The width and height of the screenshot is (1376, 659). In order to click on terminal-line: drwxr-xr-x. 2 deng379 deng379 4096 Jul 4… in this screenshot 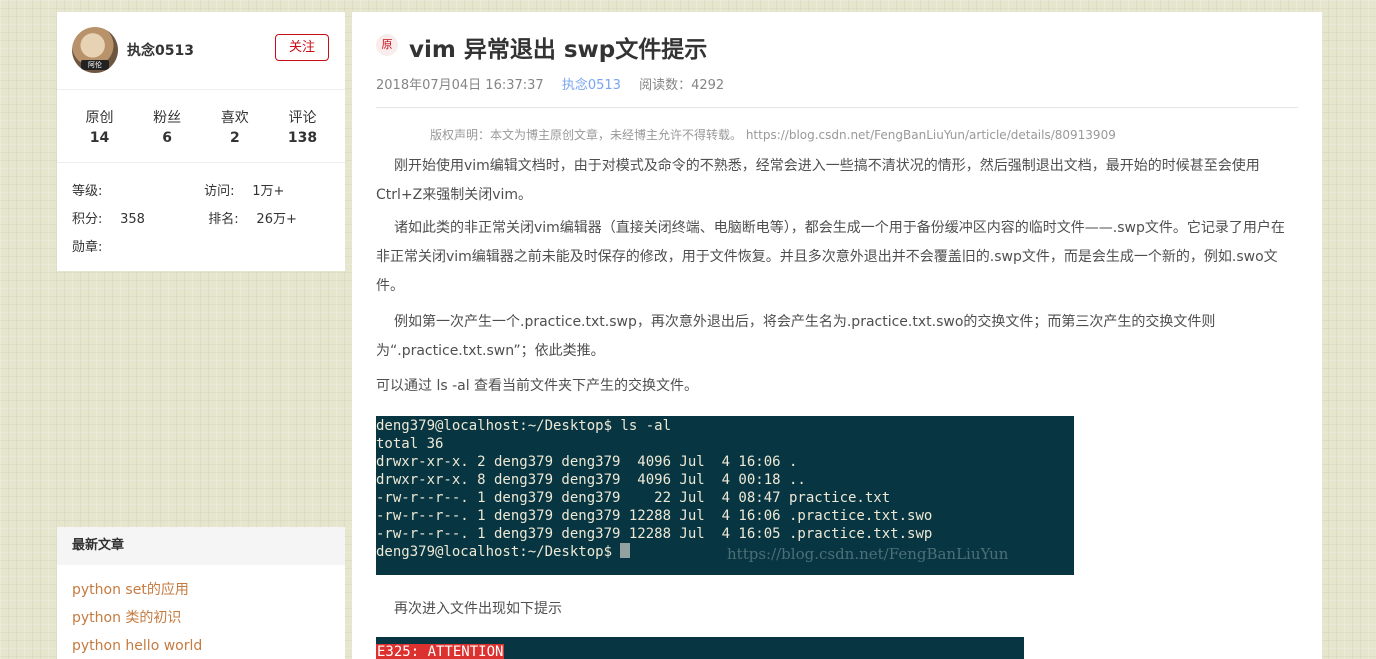, I will do `click(587, 462)`.